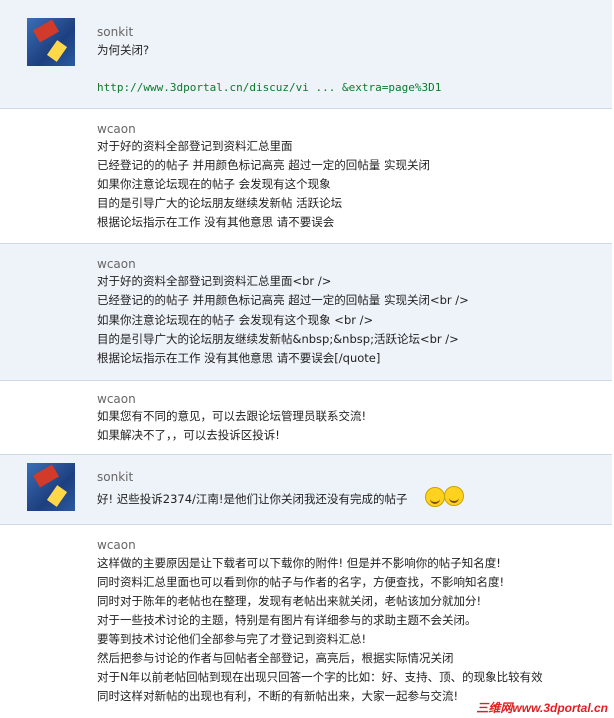 Image resolution: width=614 pixels, height=718 pixels. I want to click on post-text: 如果你注意论坛现在的帖子 会发现有这个现象 <br />, so click(235, 320).